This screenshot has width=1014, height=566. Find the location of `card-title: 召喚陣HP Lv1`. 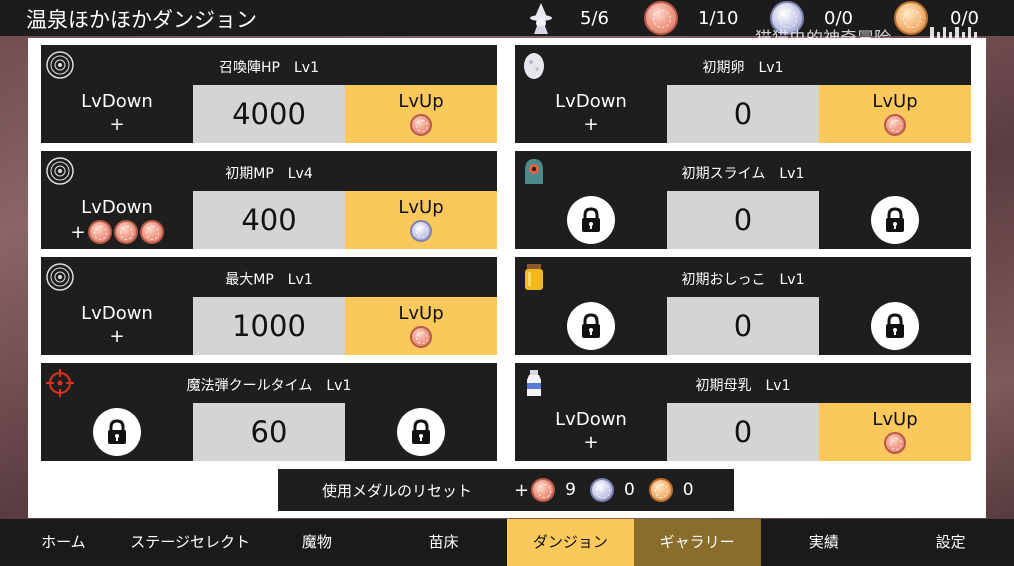

card-title: 召喚陣HP Lv1 is located at coordinates (269, 68).